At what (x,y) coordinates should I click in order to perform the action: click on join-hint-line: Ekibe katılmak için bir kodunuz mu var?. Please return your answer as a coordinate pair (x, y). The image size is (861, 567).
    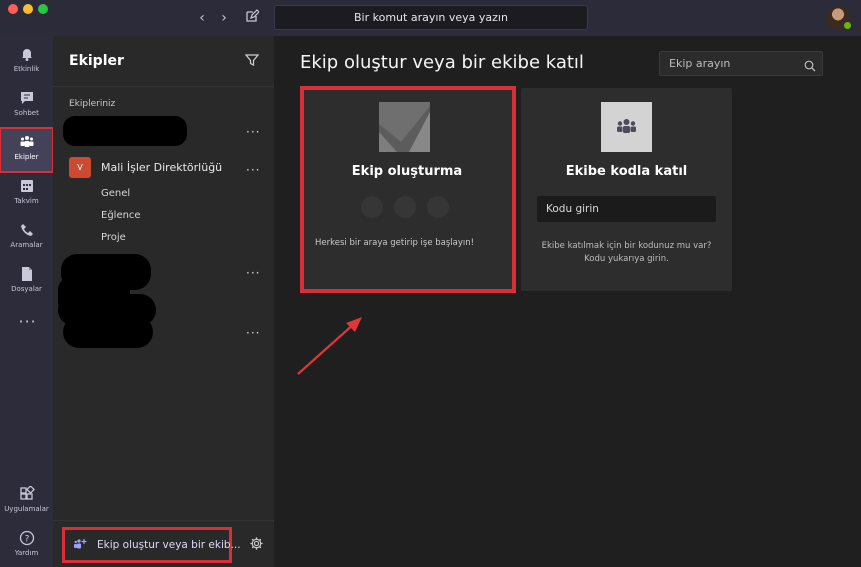
    Looking at the image, I should click on (626, 246).